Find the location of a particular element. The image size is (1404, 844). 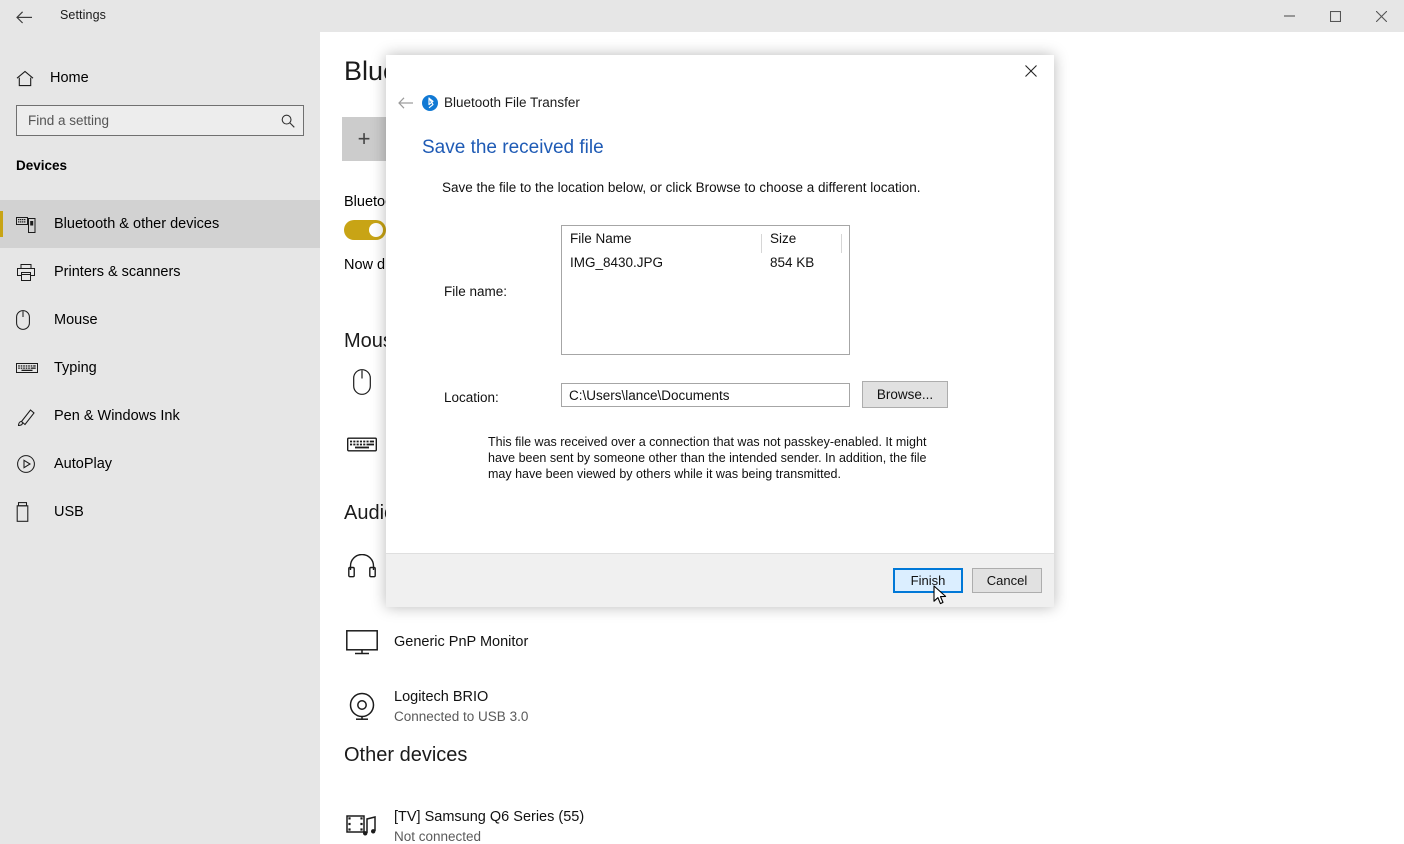

finish-button: Finish is located at coordinates (928, 580).